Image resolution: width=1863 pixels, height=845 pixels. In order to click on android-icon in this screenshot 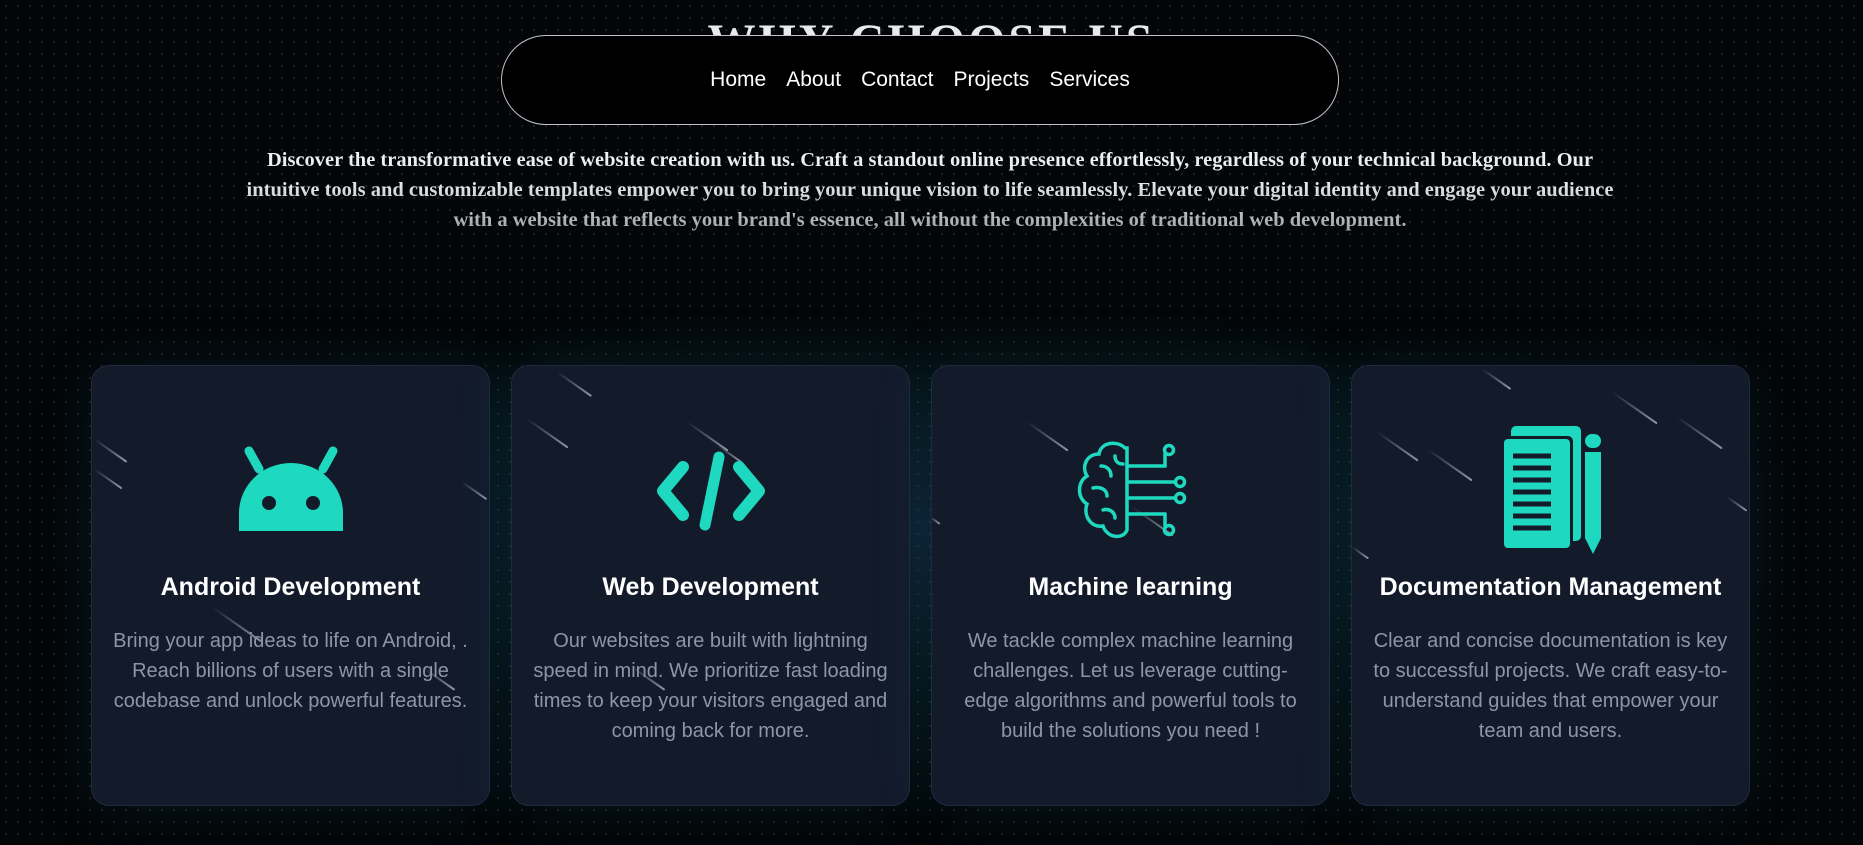, I will do `click(291, 491)`.